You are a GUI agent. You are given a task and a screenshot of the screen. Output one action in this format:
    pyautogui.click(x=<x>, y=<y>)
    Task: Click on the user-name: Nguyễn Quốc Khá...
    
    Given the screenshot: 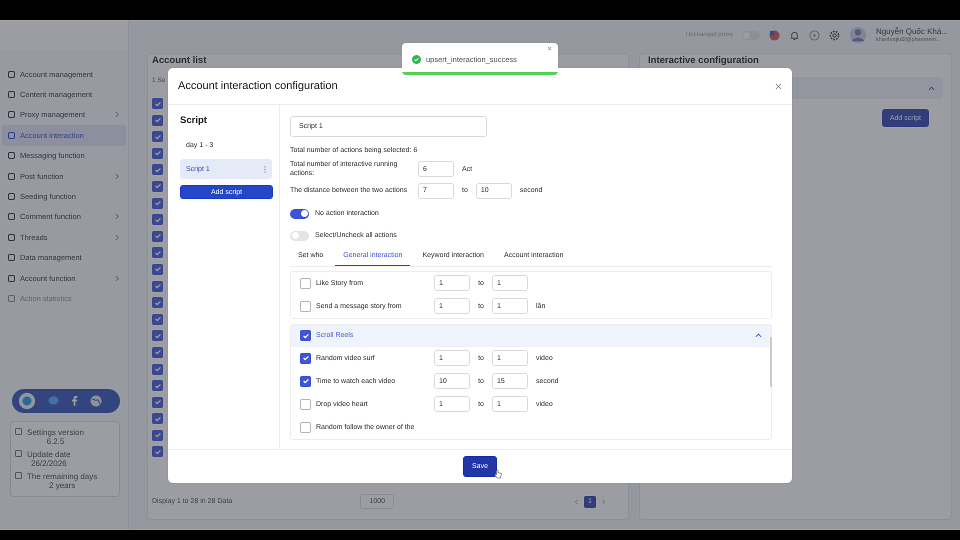 What is the action you would take?
    pyautogui.click(x=912, y=31)
    